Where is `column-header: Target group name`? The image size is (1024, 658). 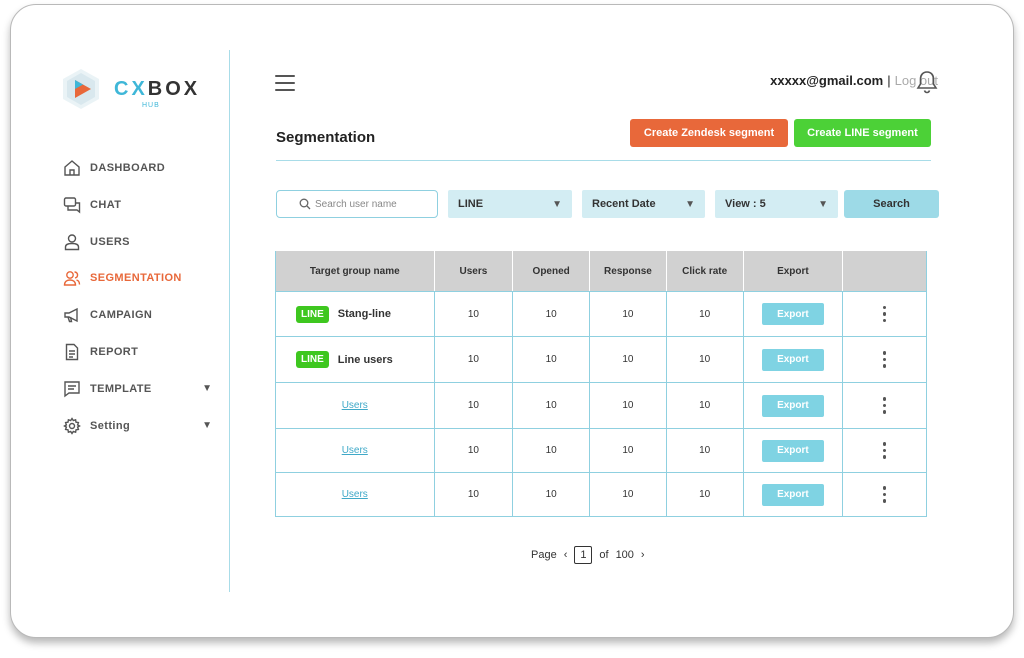 column-header: Target group name is located at coordinates (355, 271).